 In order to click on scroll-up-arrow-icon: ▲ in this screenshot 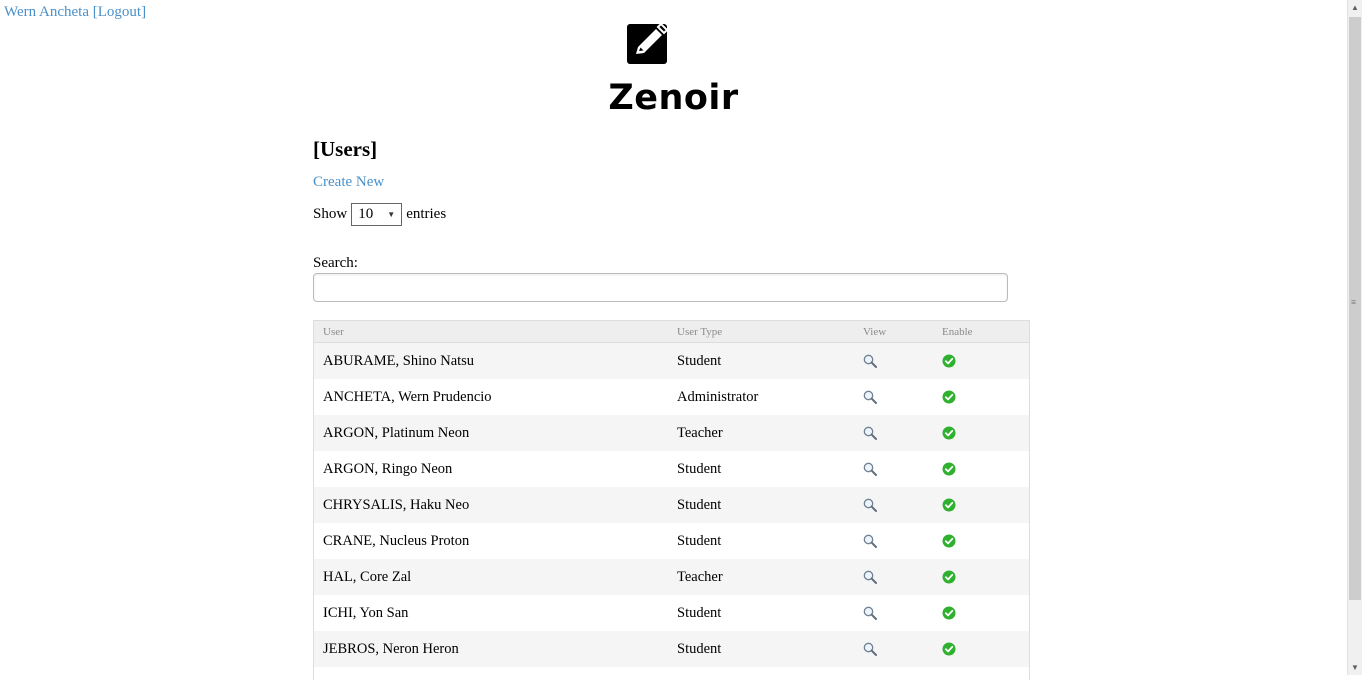, I will do `click(1355, 7)`.